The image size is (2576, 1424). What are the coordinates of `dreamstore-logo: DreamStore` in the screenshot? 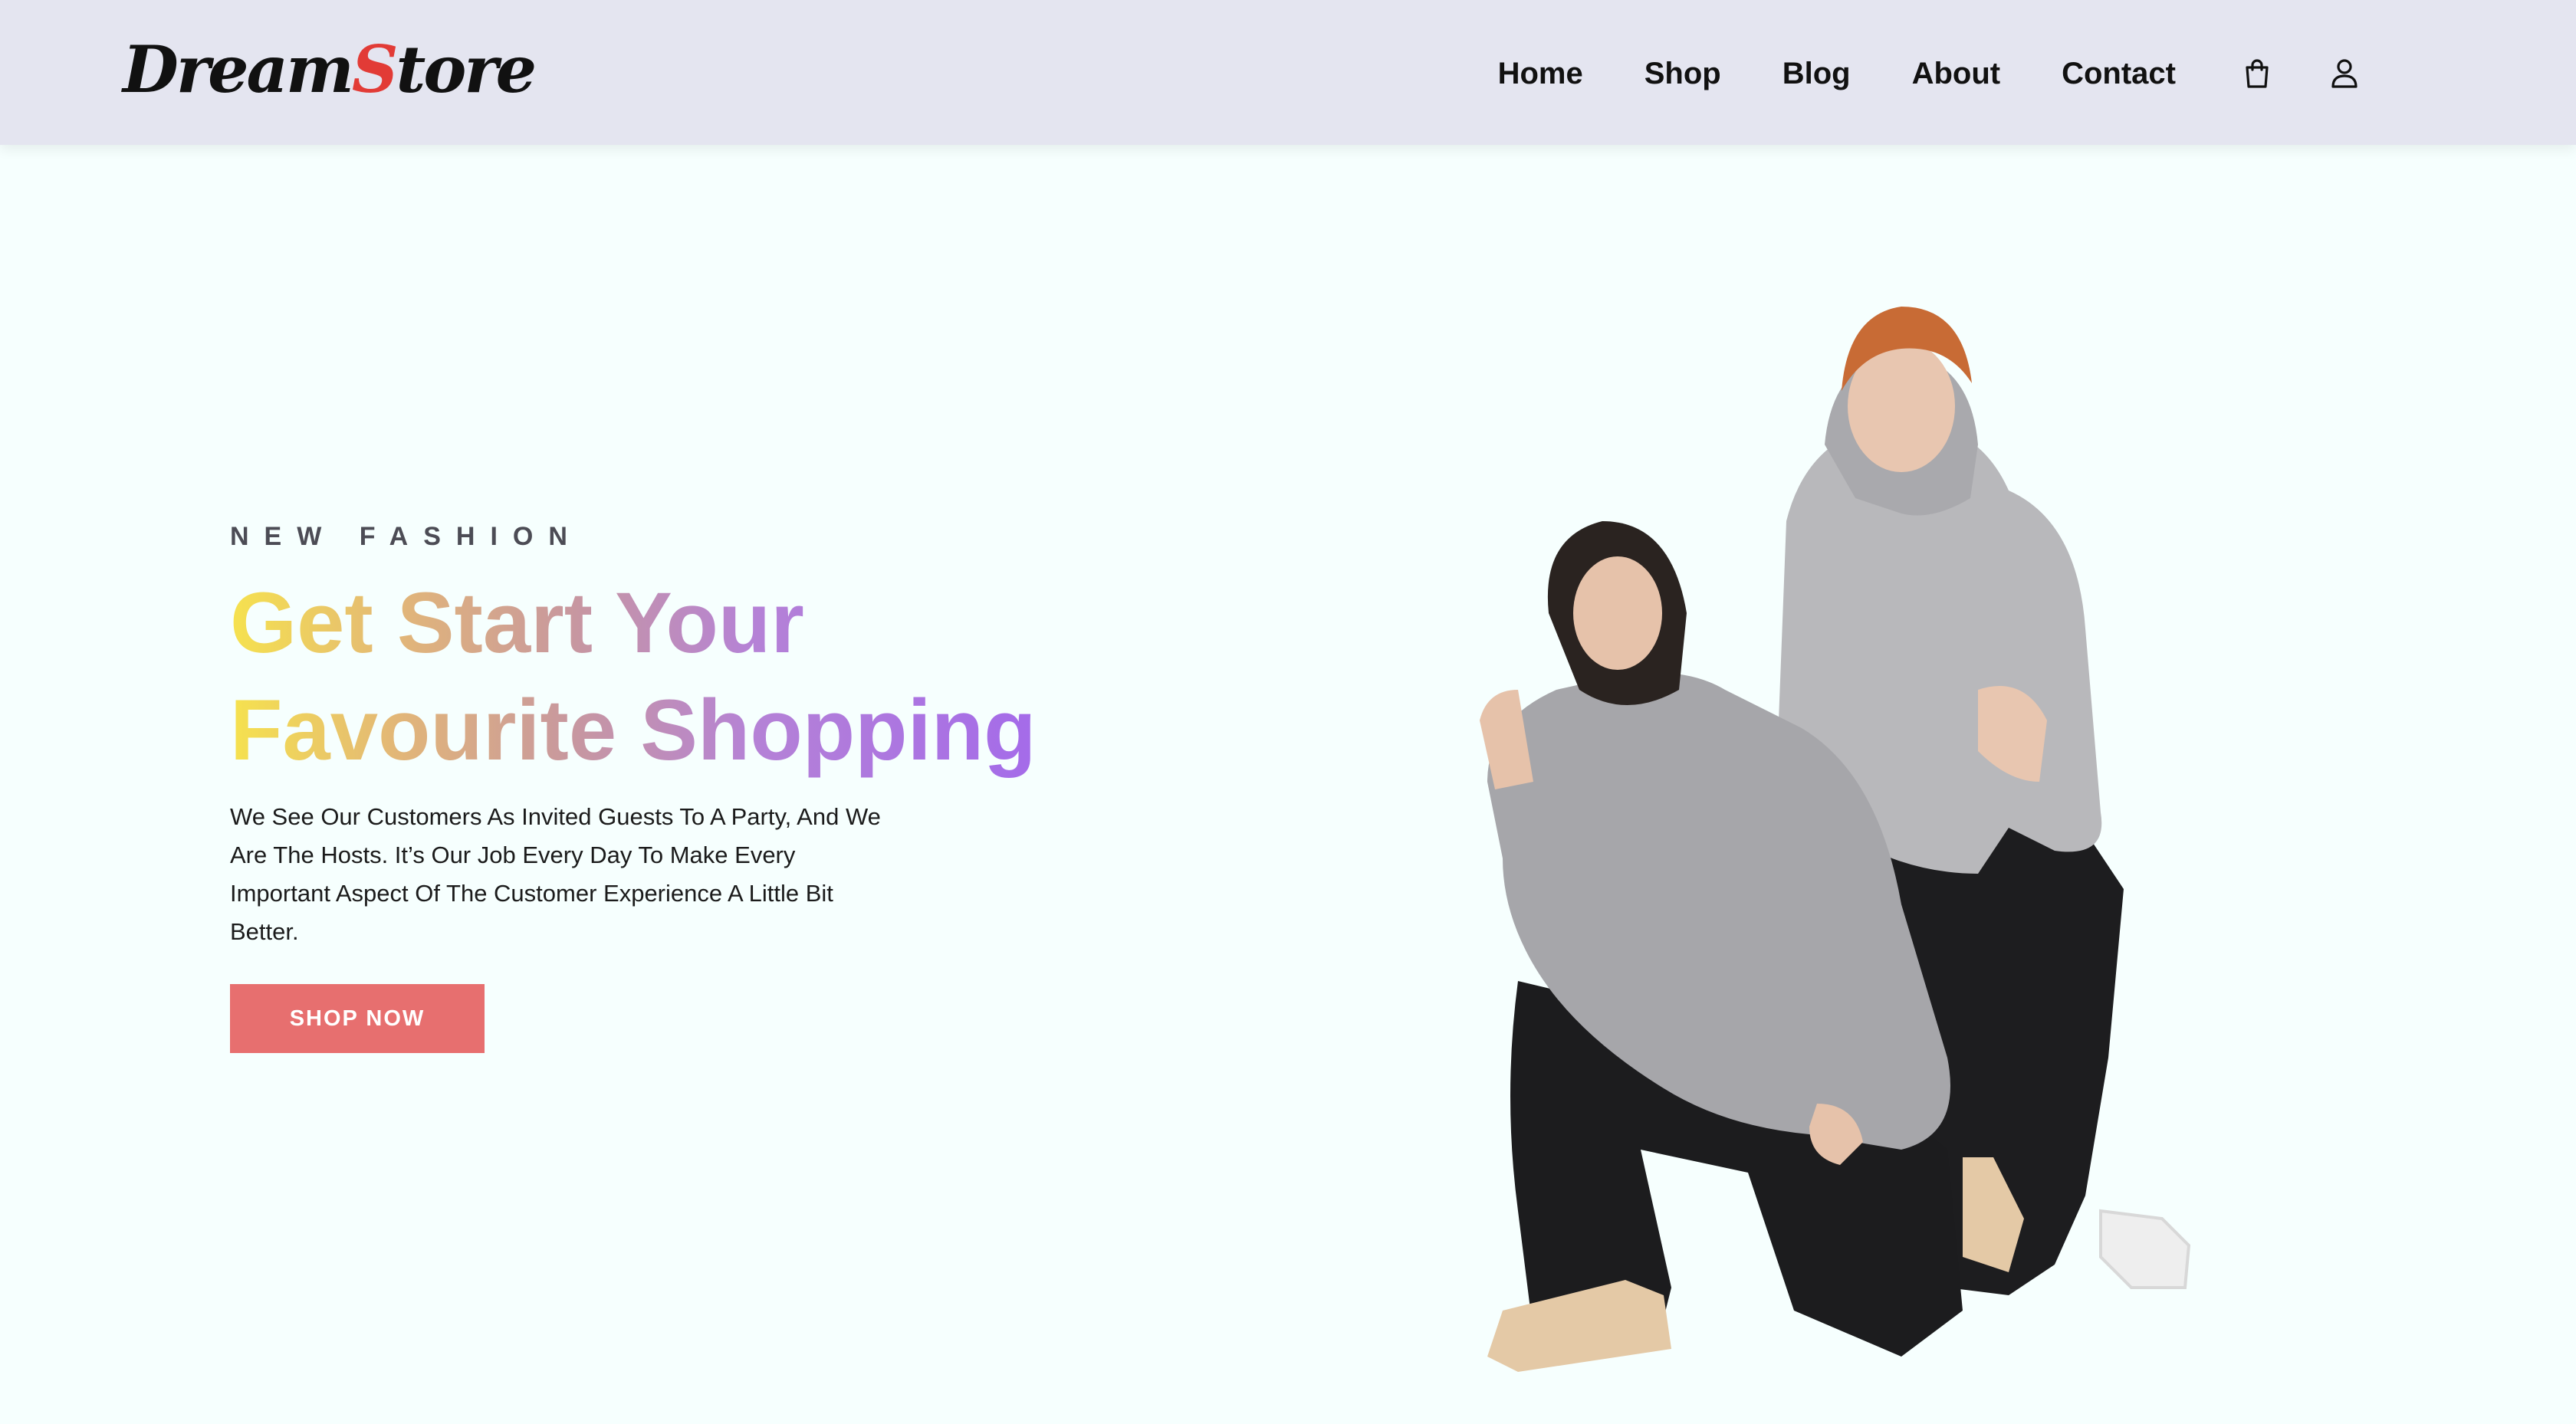 It's located at (330, 70).